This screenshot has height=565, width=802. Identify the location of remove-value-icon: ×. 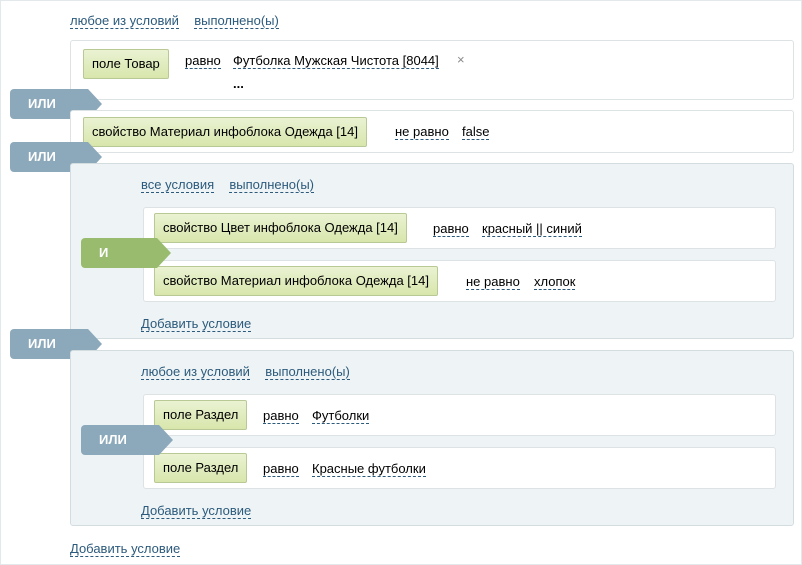
(461, 59).